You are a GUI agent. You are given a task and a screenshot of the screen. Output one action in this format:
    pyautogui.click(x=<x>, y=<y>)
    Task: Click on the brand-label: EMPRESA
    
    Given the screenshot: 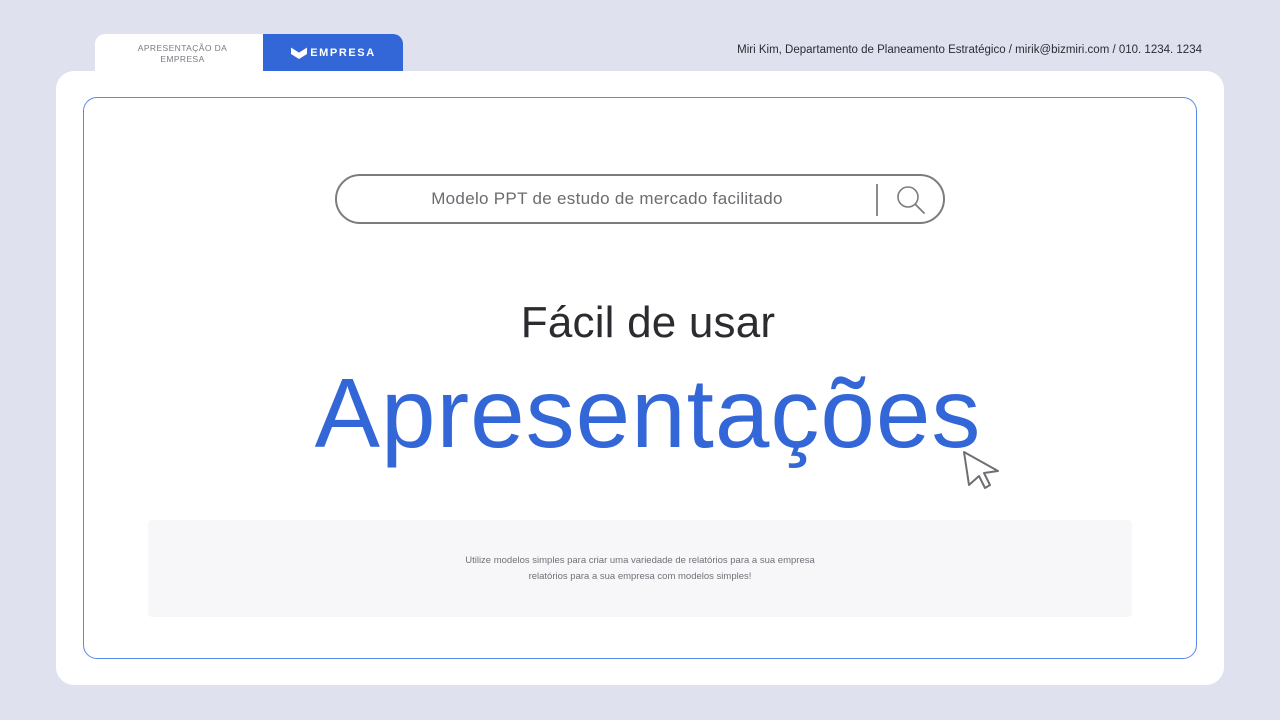 What is the action you would take?
    pyautogui.click(x=343, y=53)
    